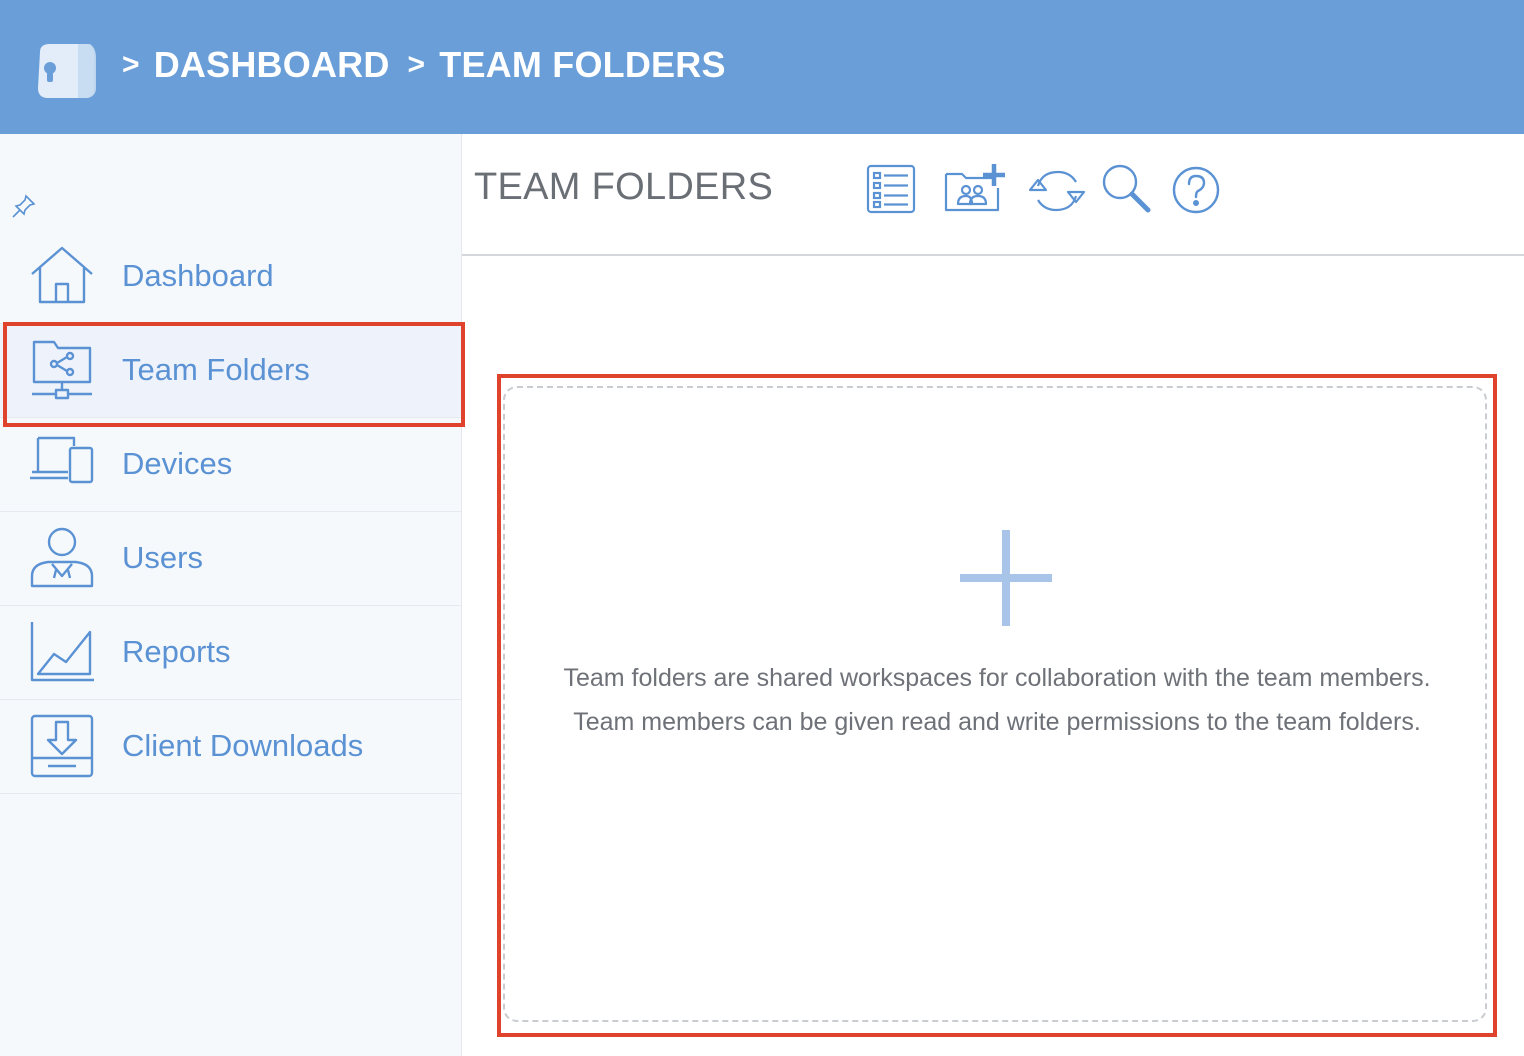 Image resolution: width=1524 pixels, height=1056 pixels. Describe the element at coordinates (216, 369) in the screenshot. I see `sidebar-item-label: Team Folders` at that location.